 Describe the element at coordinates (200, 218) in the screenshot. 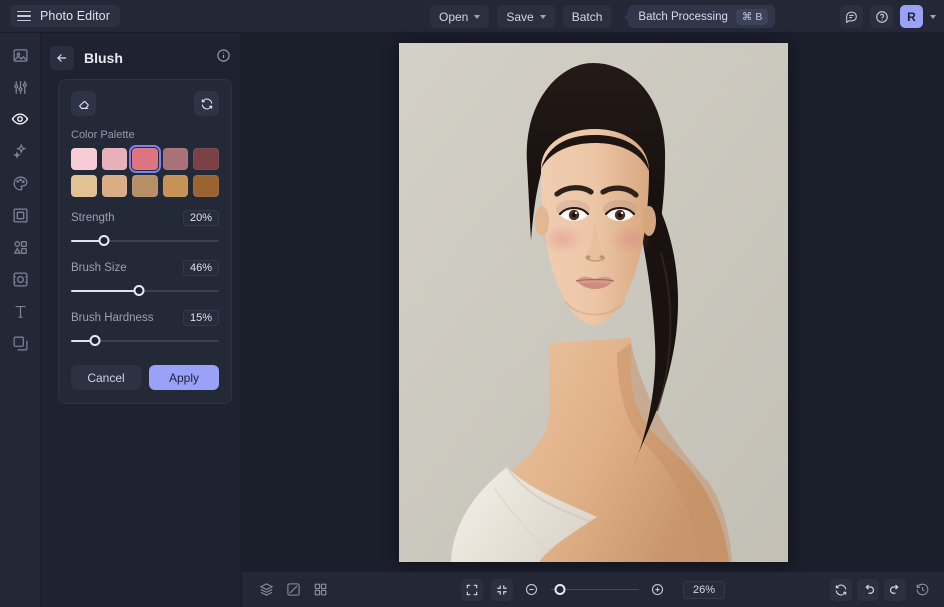

I see `slider-value: 20%` at that location.